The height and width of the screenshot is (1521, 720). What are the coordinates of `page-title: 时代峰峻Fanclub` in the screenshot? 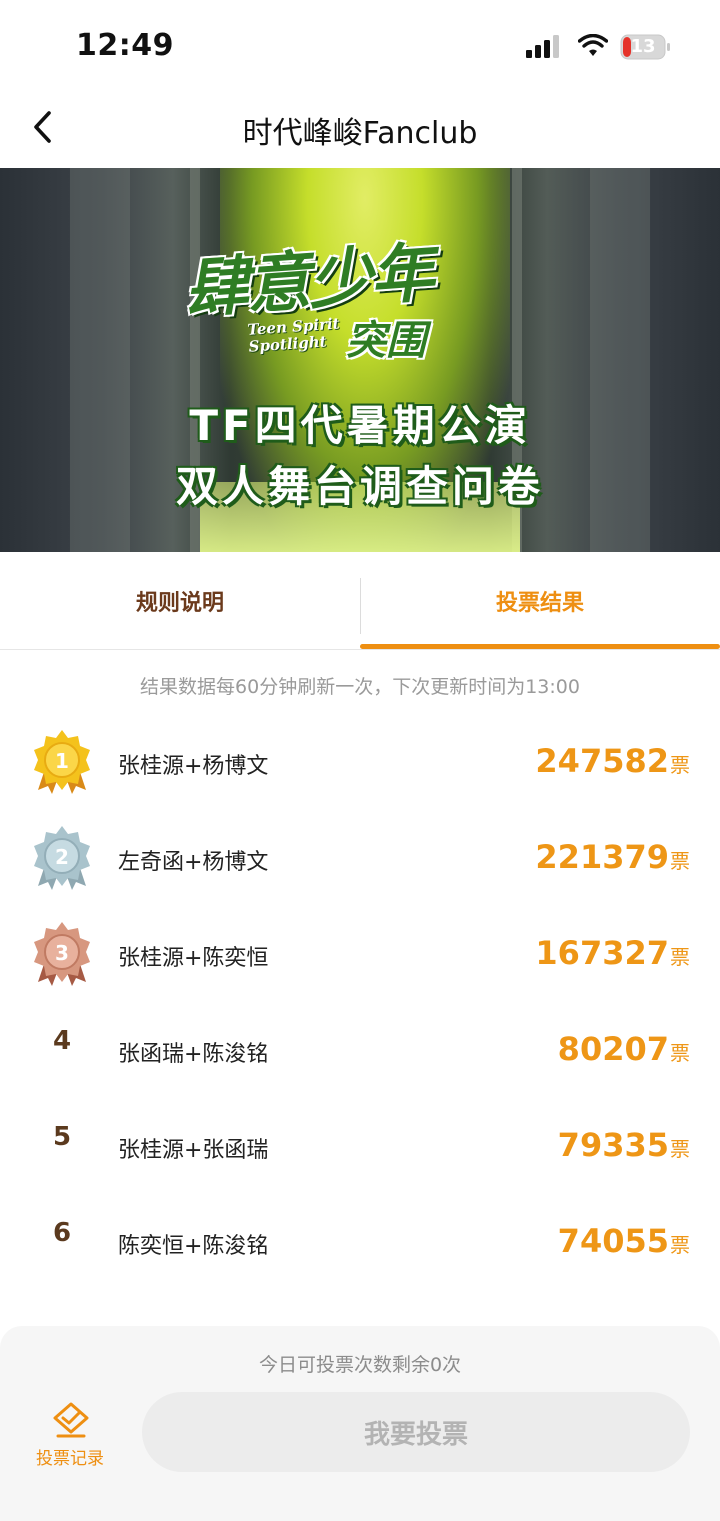 It's located at (360, 133).